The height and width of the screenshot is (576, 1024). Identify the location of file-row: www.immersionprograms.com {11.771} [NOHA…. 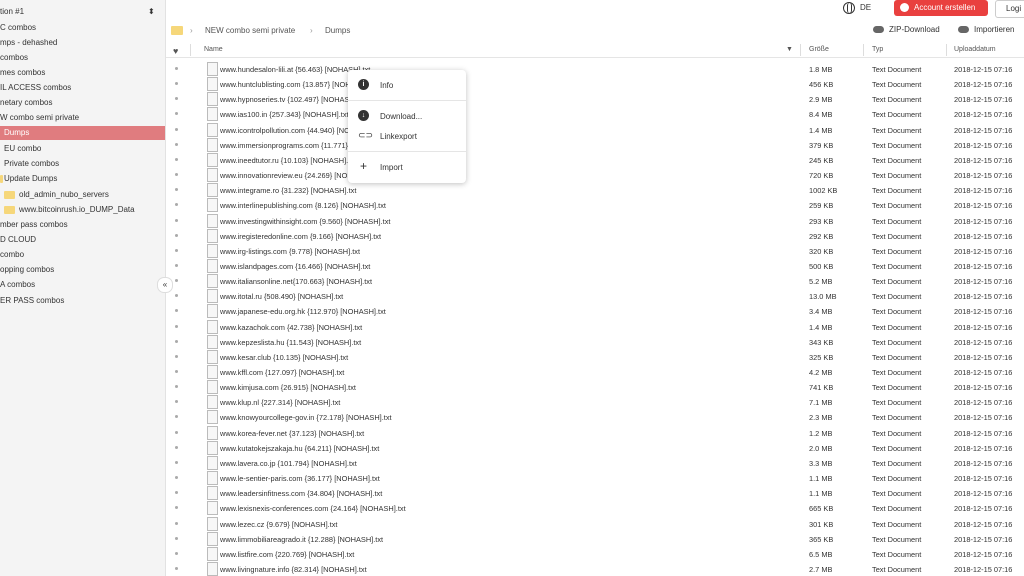
(595, 144).